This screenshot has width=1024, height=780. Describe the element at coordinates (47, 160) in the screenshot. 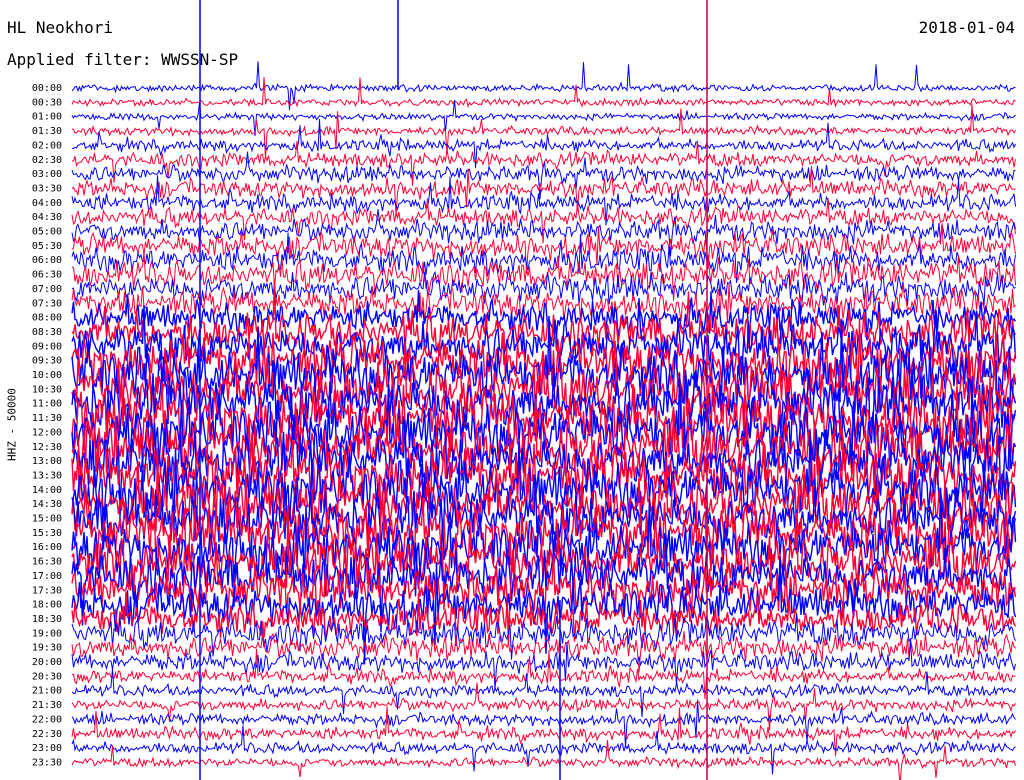

I see `row-label: 02:30` at that location.